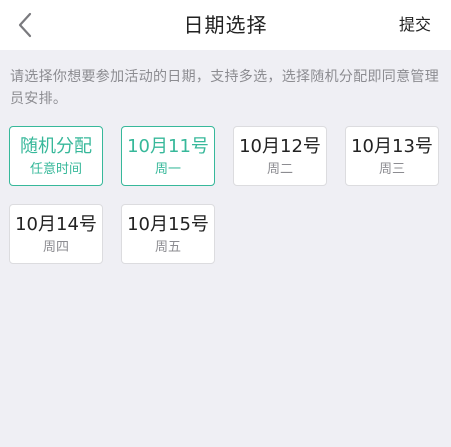 This screenshot has width=451, height=447. Describe the element at coordinates (224, 88) in the screenshot. I see `instruction-text: 请选择你想要参加活动的日期，支持多选，选择随机分配即同意管理员安排。` at that location.